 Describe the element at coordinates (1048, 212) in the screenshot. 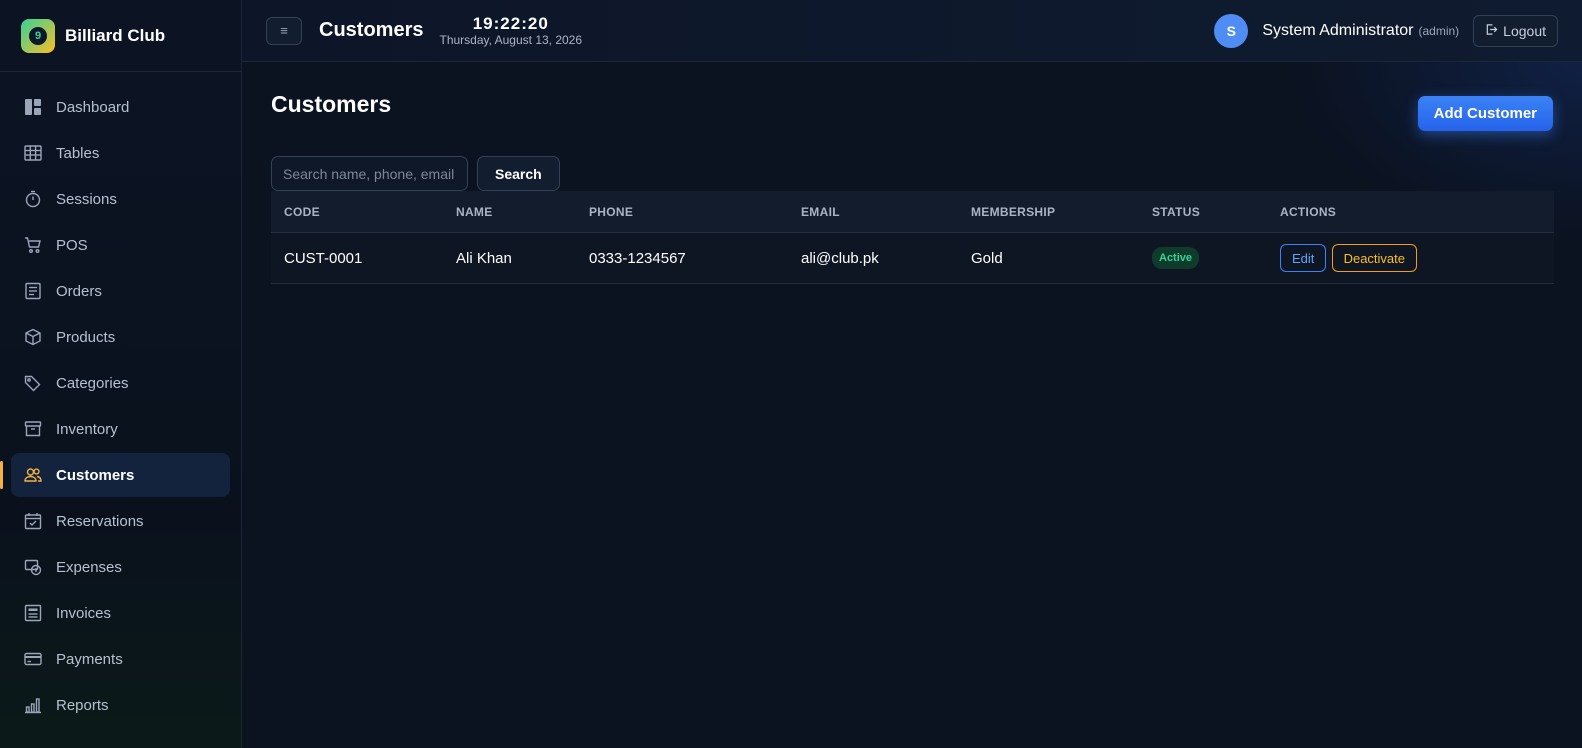

I see `column-header-membership: Membership` at that location.